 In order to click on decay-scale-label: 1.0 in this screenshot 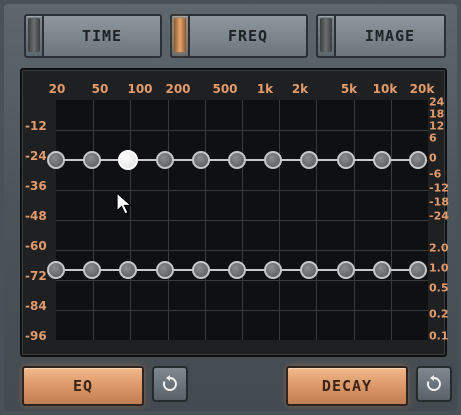, I will do `click(439, 268)`.